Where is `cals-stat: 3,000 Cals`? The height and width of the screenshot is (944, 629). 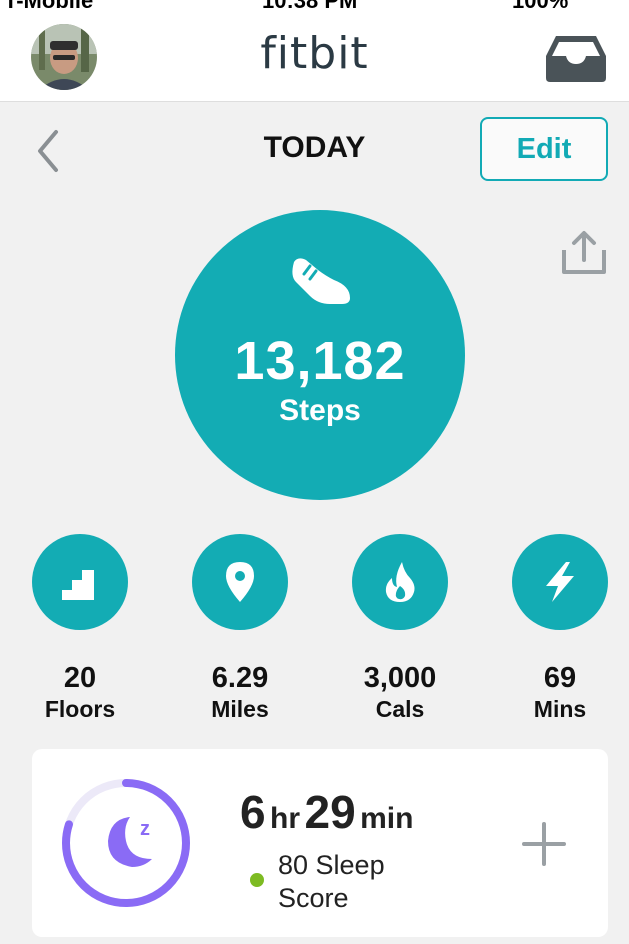 cals-stat: 3,000 Cals is located at coordinates (400, 628).